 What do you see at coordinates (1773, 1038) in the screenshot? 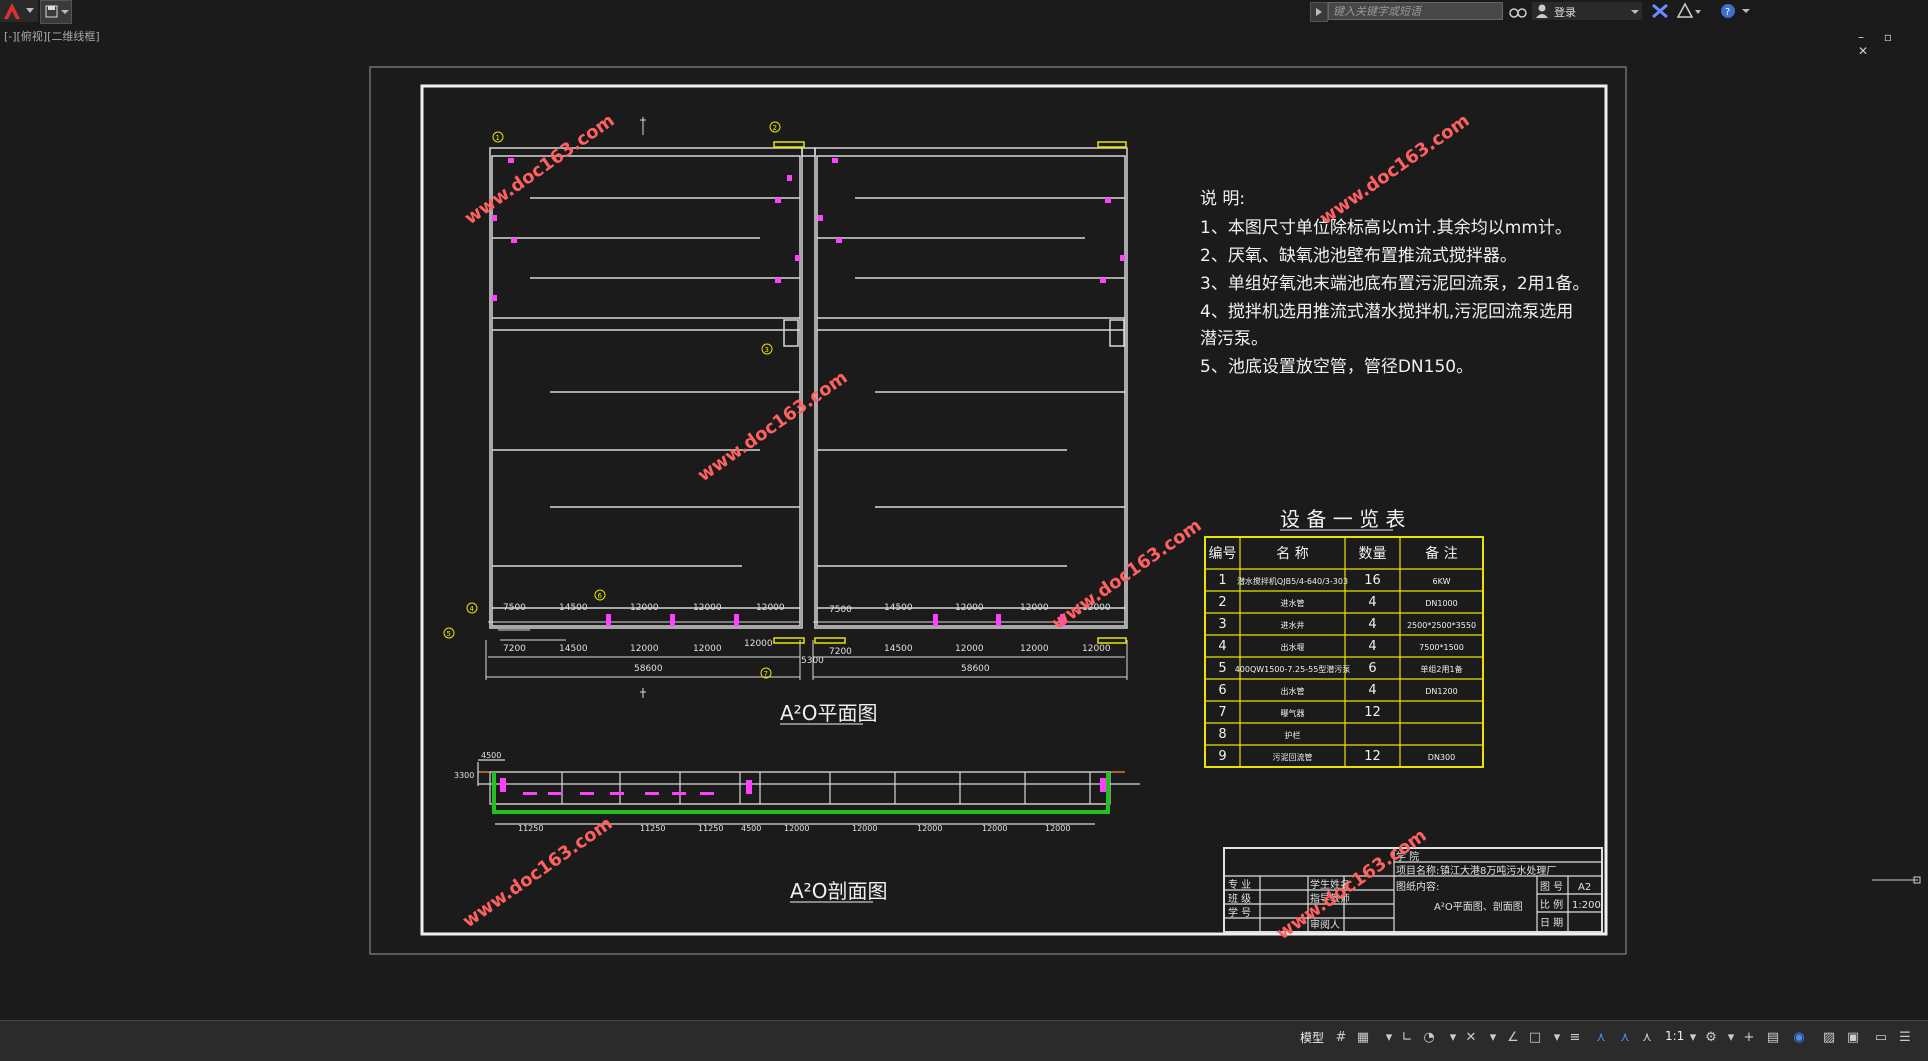
I see `workspace-icon: ▤` at bounding box center [1773, 1038].